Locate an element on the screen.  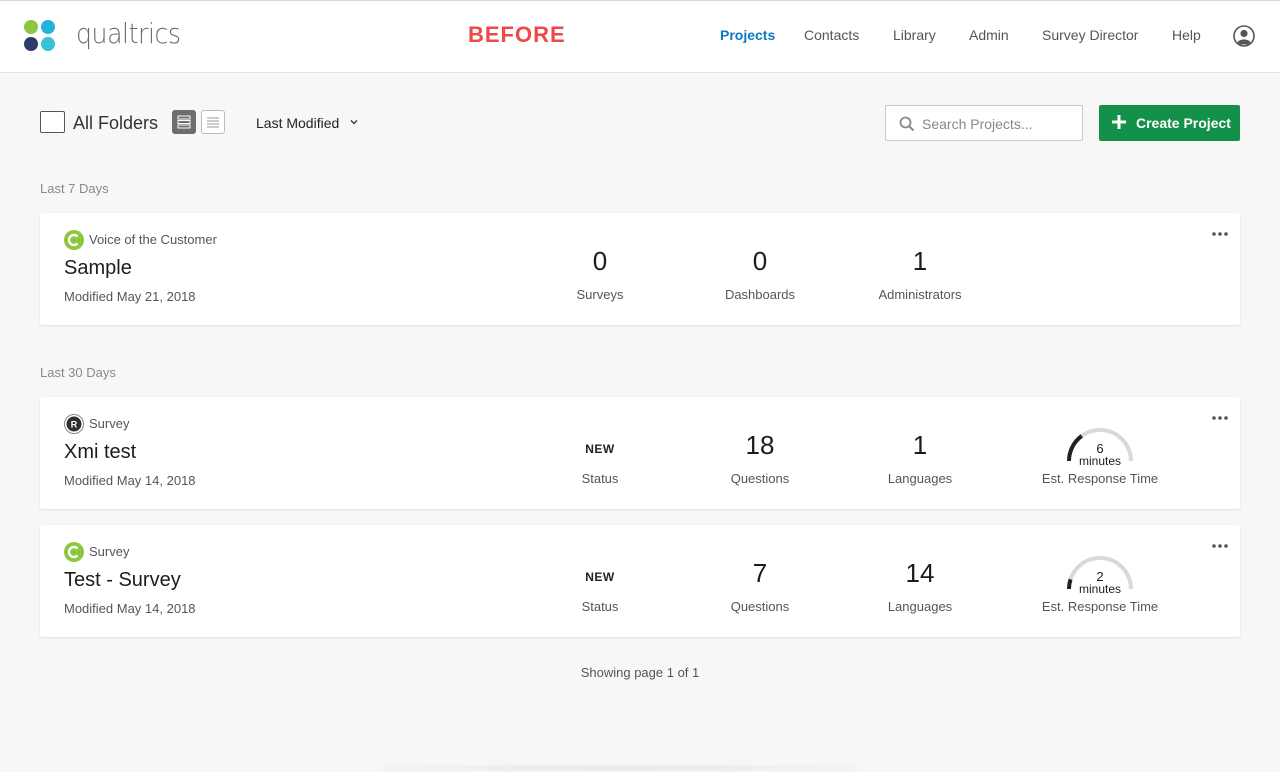
section-label-last-30-days: Last 30 Days is located at coordinates (78, 372).